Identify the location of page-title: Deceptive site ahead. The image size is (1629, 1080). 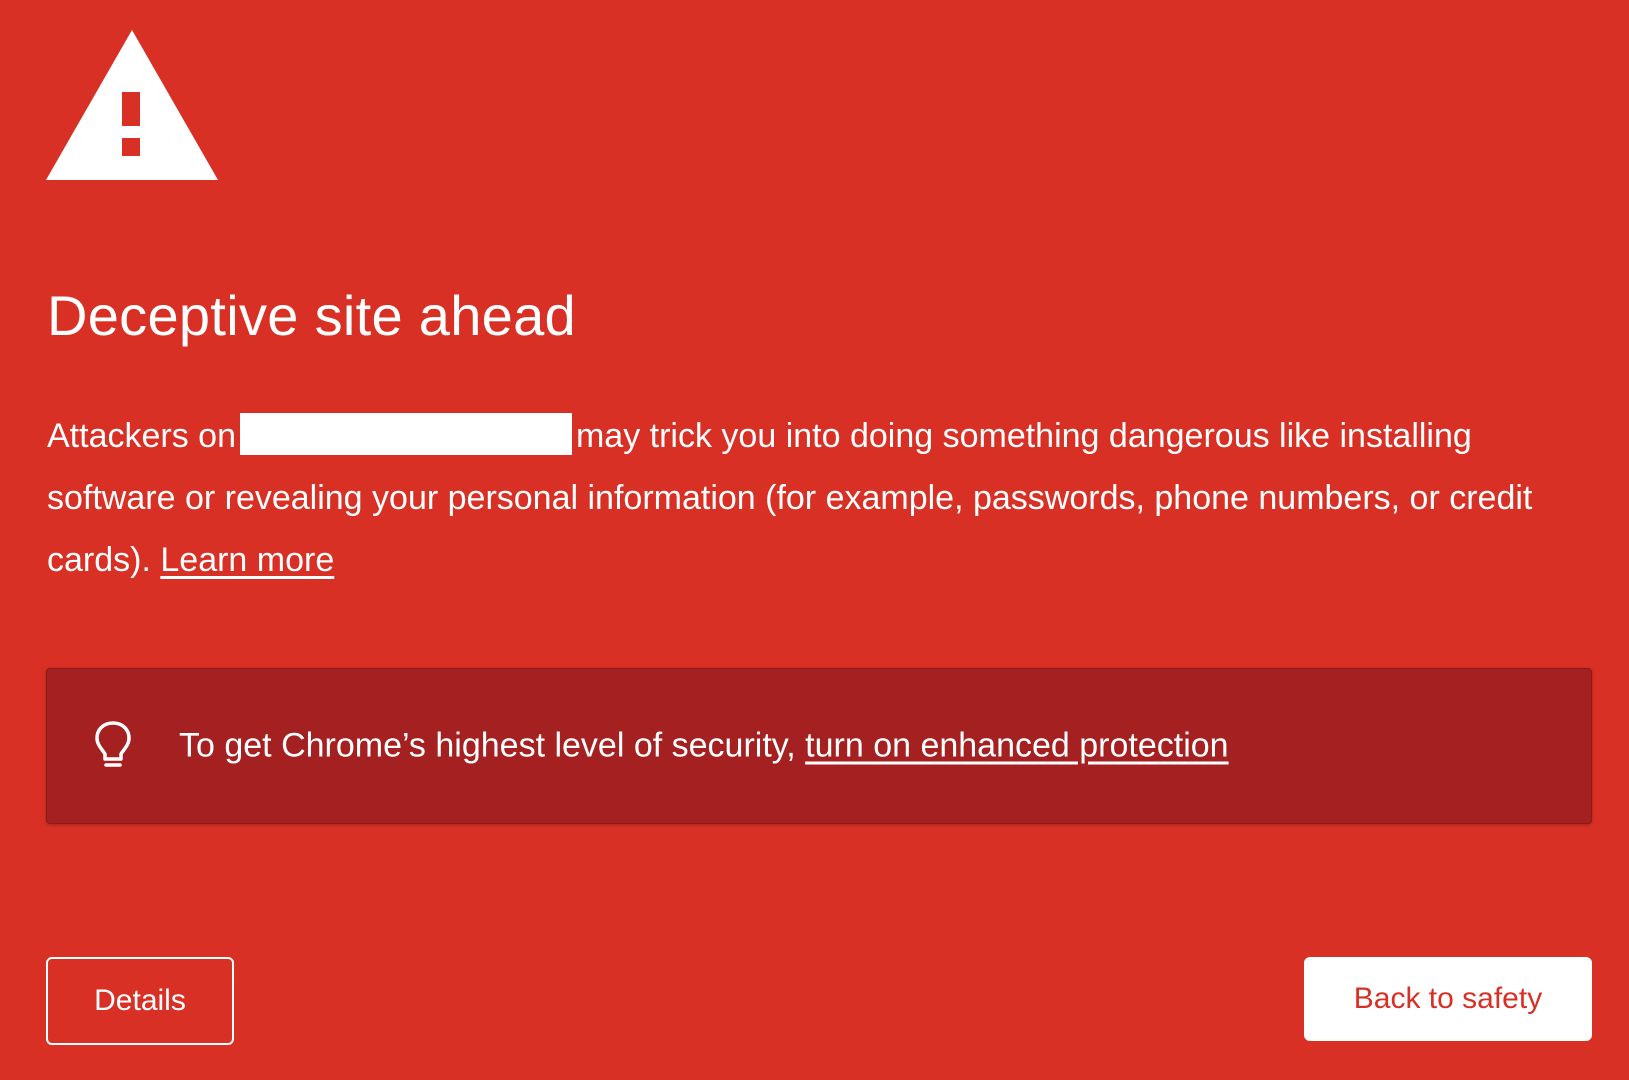
(312, 315).